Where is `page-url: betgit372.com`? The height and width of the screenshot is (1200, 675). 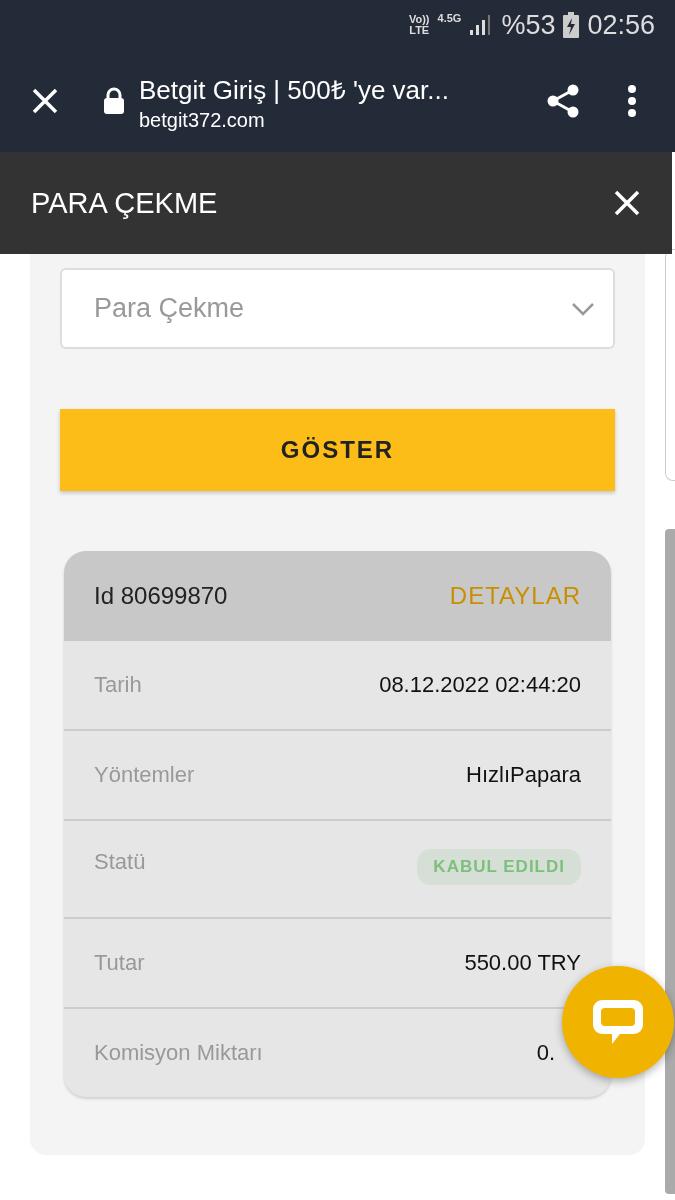
page-url: betgit372.com is located at coordinates (202, 120).